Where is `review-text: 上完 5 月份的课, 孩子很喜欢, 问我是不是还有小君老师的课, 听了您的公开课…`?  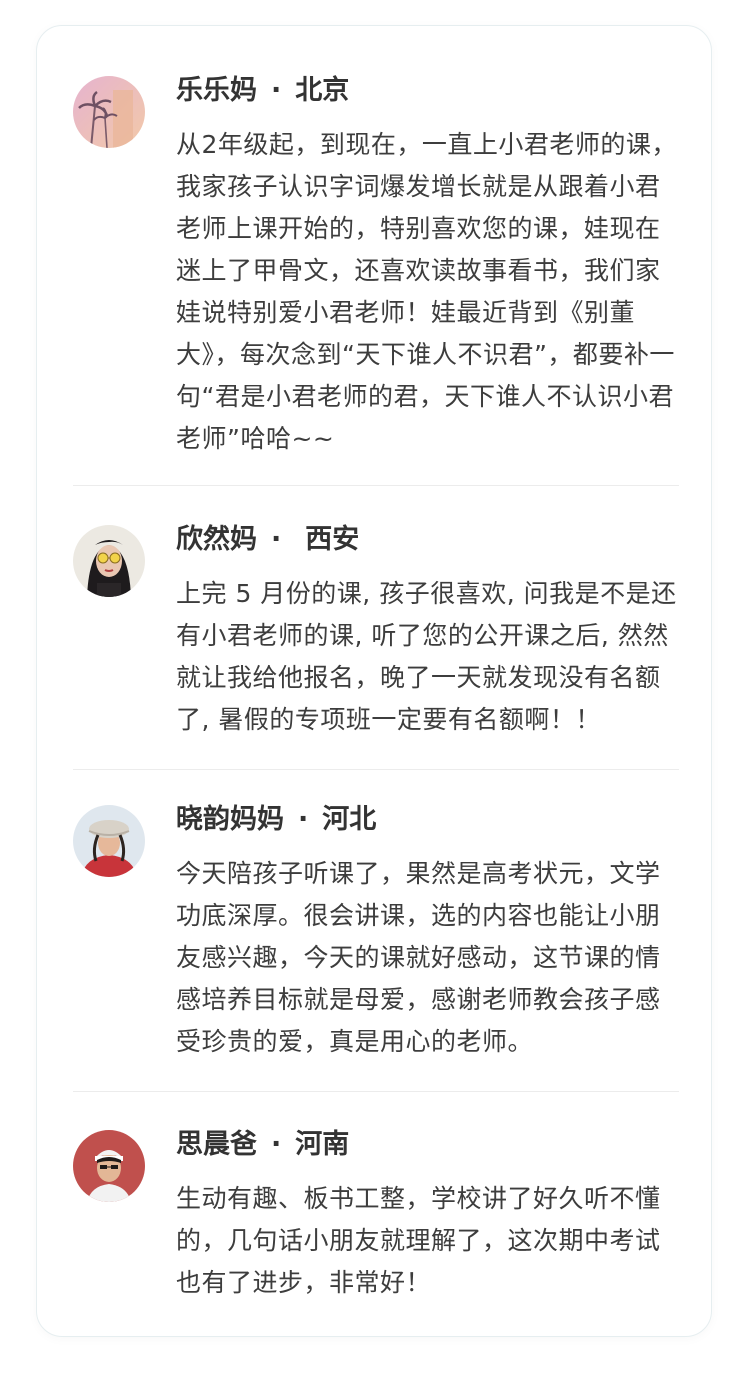 review-text: 上完 5 月份的课, 孩子很喜欢, 问我是不是还有小君老师的课, 听了您的公开课… is located at coordinates (426, 656).